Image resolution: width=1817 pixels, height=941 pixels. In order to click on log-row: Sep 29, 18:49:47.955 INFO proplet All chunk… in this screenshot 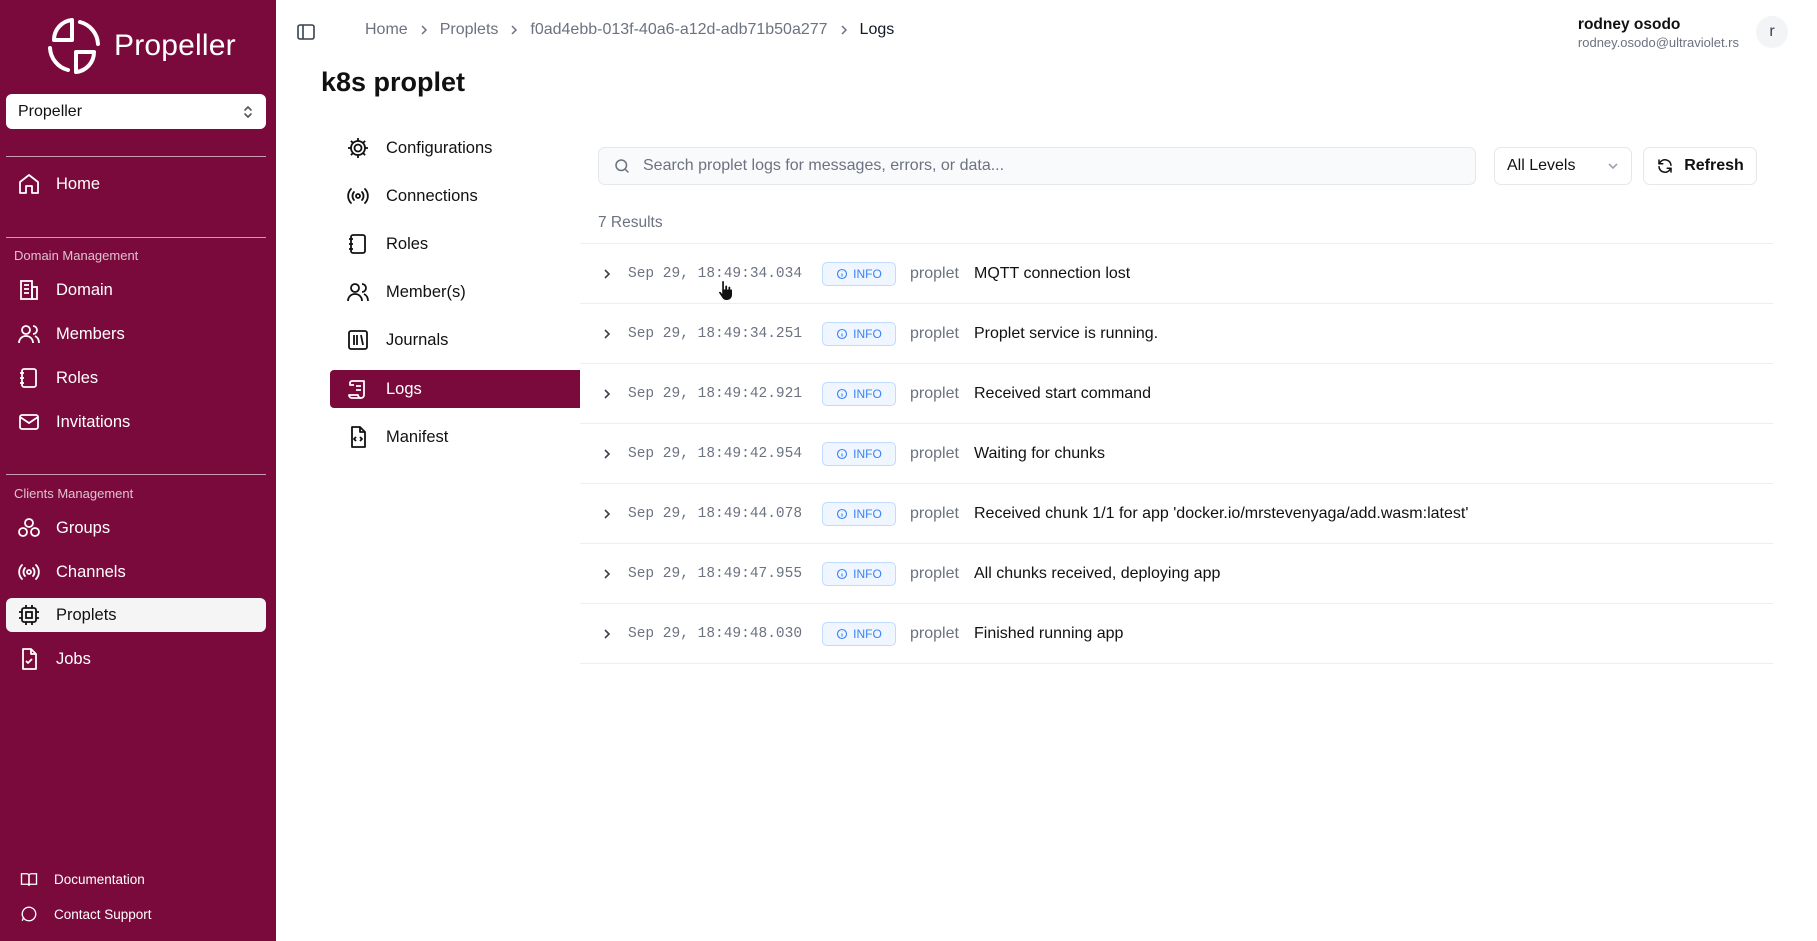, I will do `click(1176, 574)`.